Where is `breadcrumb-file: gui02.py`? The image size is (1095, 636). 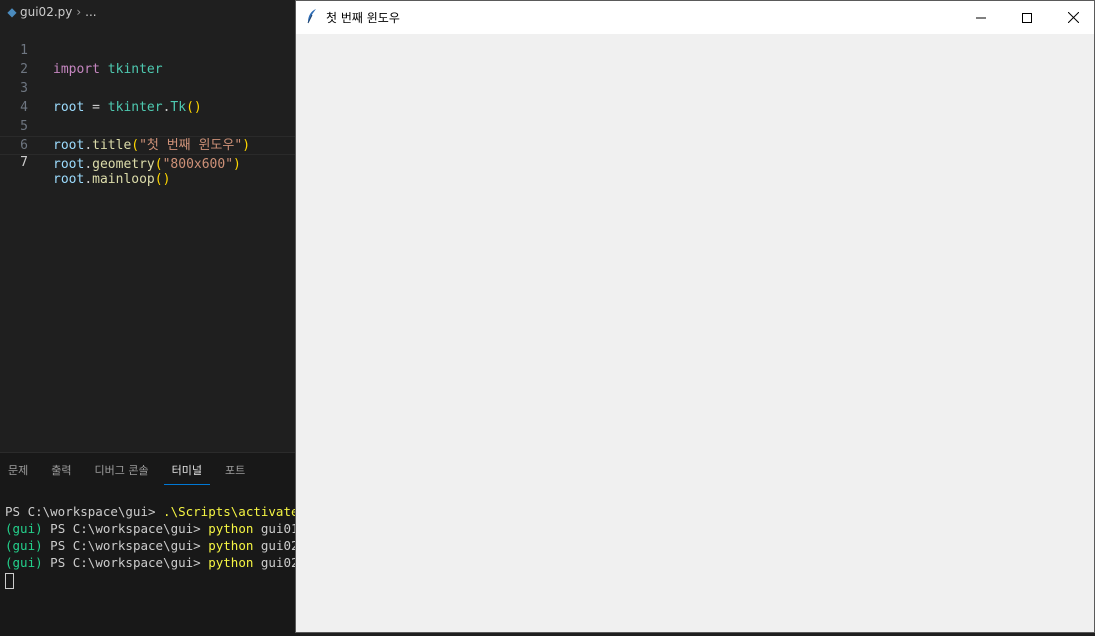
breadcrumb-file: gui02.py is located at coordinates (46, 12).